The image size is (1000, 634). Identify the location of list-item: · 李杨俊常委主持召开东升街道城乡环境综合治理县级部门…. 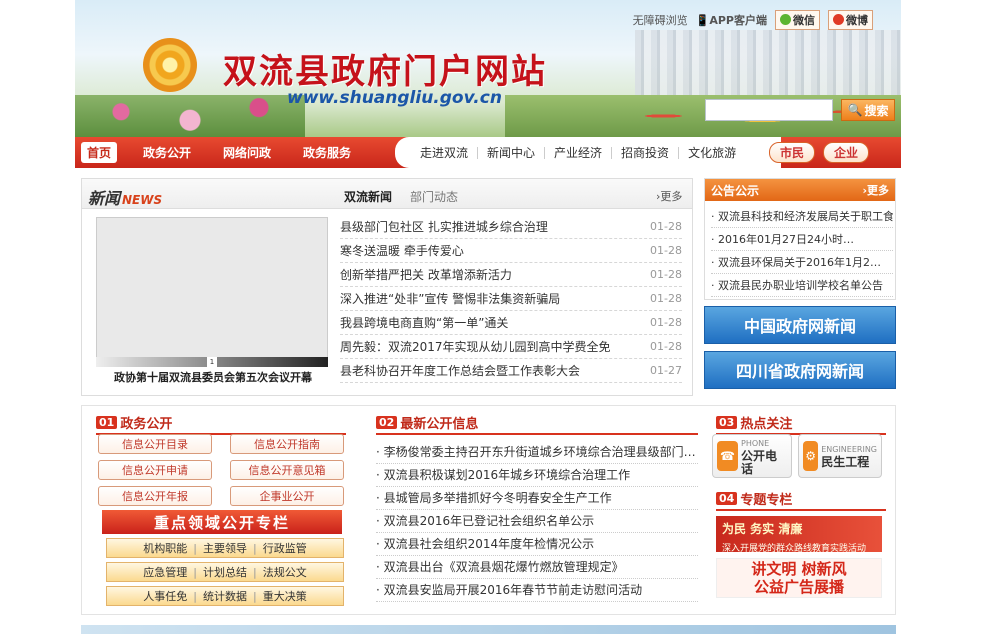
(537, 452).